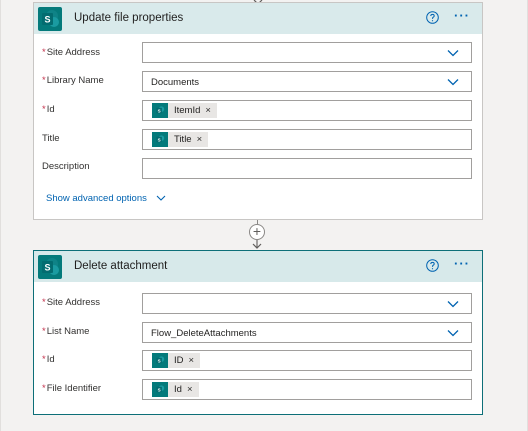 Image resolution: width=528 pixels, height=431 pixels. I want to click on list-name-dropdown: Flow_DeleteAttachments, so click(307, 332).